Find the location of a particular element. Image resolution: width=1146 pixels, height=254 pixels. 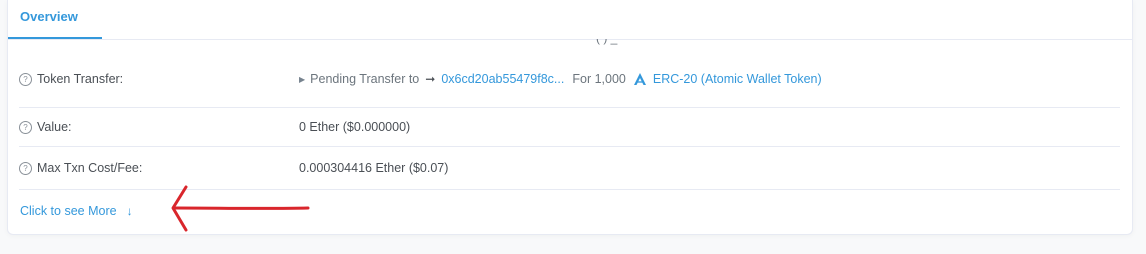

pending-transfer-text: Pending Transfer to is located at coordinates (365, 79).